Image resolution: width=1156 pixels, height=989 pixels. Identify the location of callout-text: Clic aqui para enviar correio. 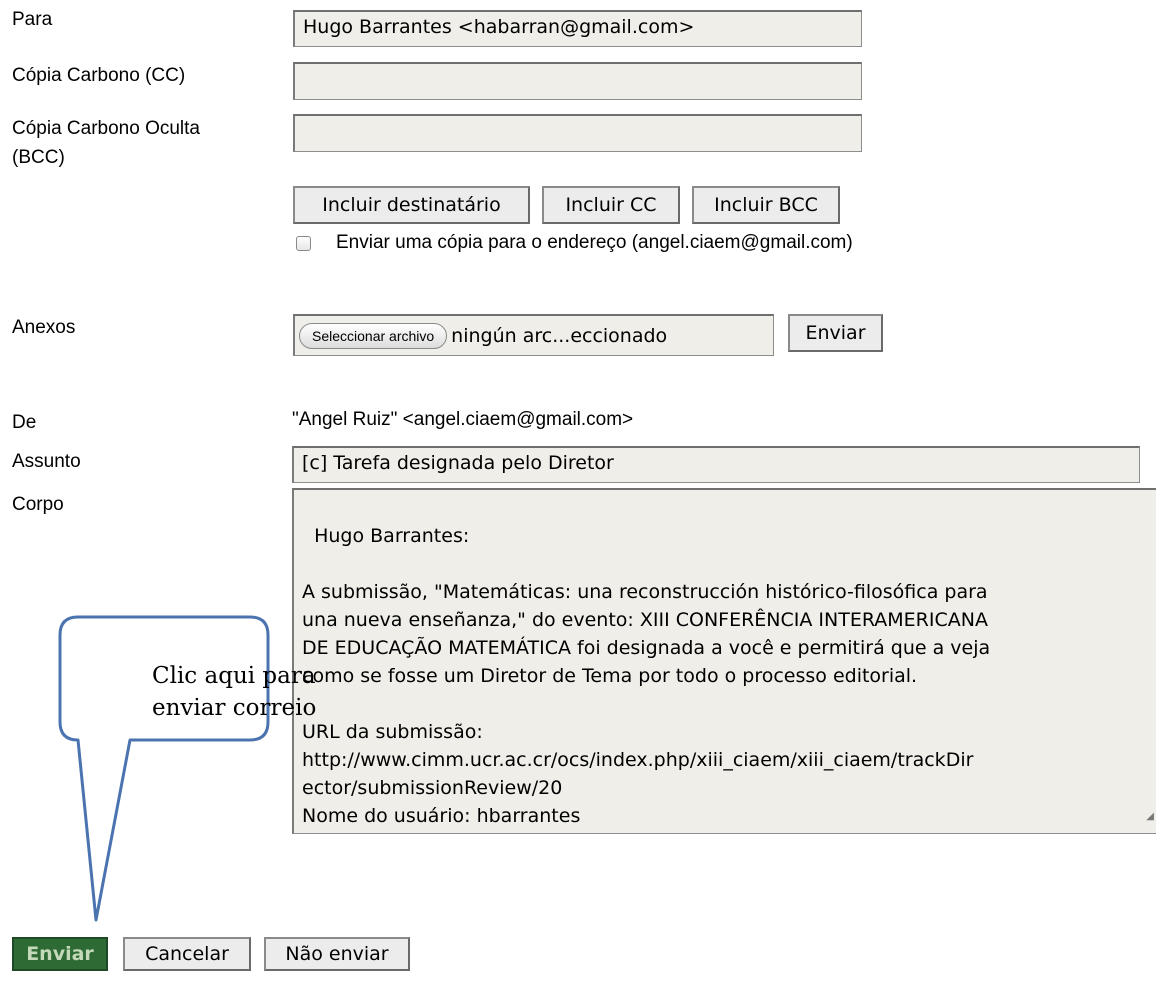
(234, 692).